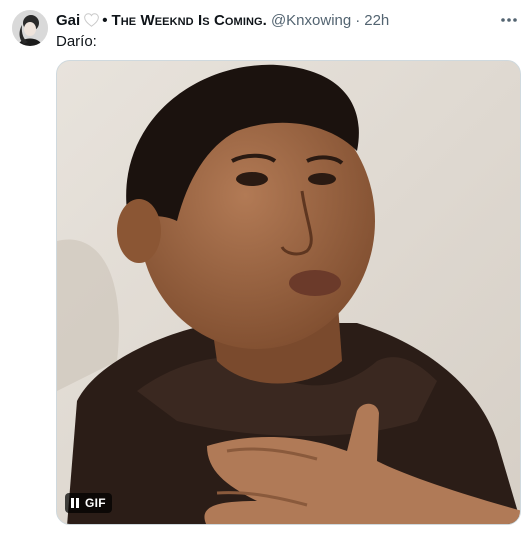 This screenshot has width=532, height=534. Describe the element at coordinates (76, 41) in the screenshot. I see `tweet-text: Darío:` at that location.